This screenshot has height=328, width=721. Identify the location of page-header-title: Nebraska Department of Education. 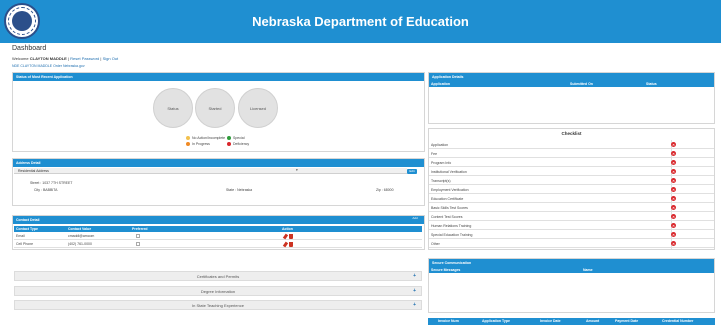
(360, 21).